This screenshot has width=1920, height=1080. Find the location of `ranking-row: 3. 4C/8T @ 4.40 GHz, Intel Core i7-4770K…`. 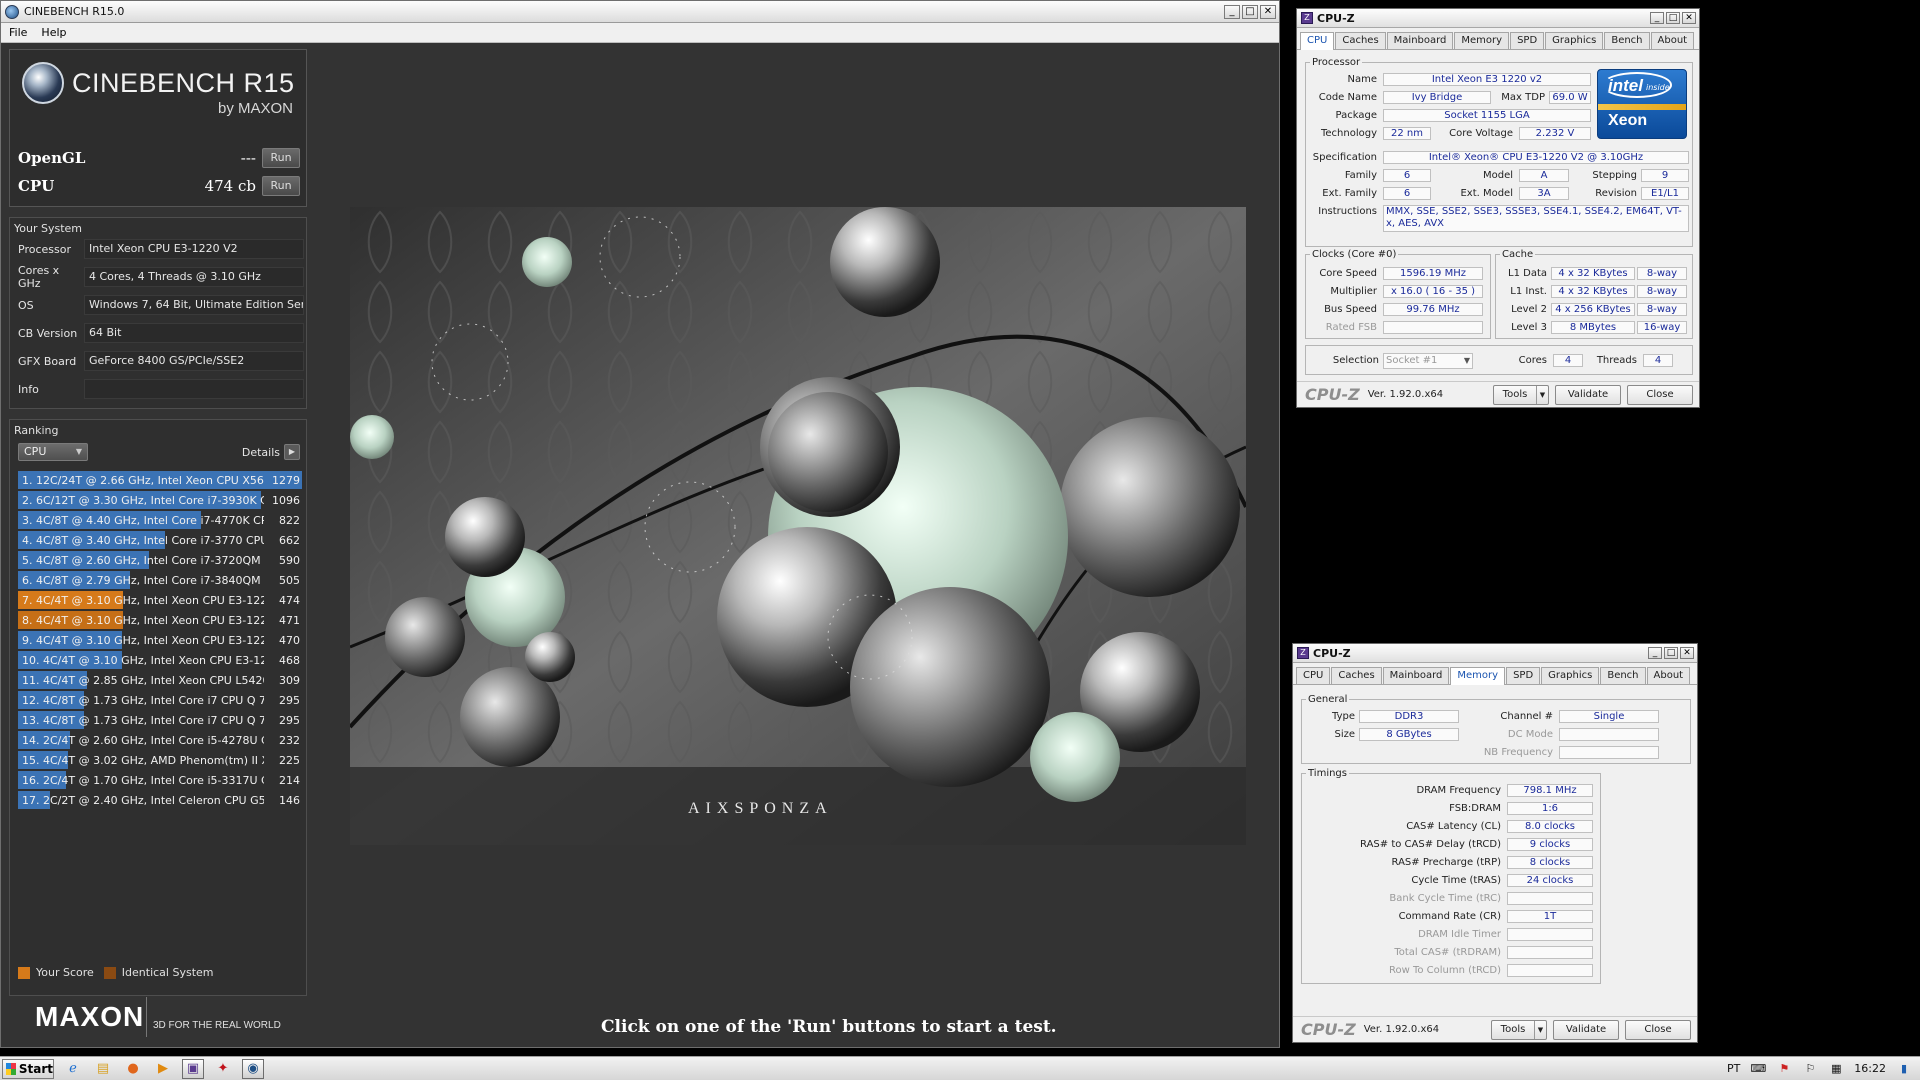

ranking-row: 3. 4C/8T @ 4.40 GHz, Intel Core i7-4770K… is located at coordinates (160, 520).